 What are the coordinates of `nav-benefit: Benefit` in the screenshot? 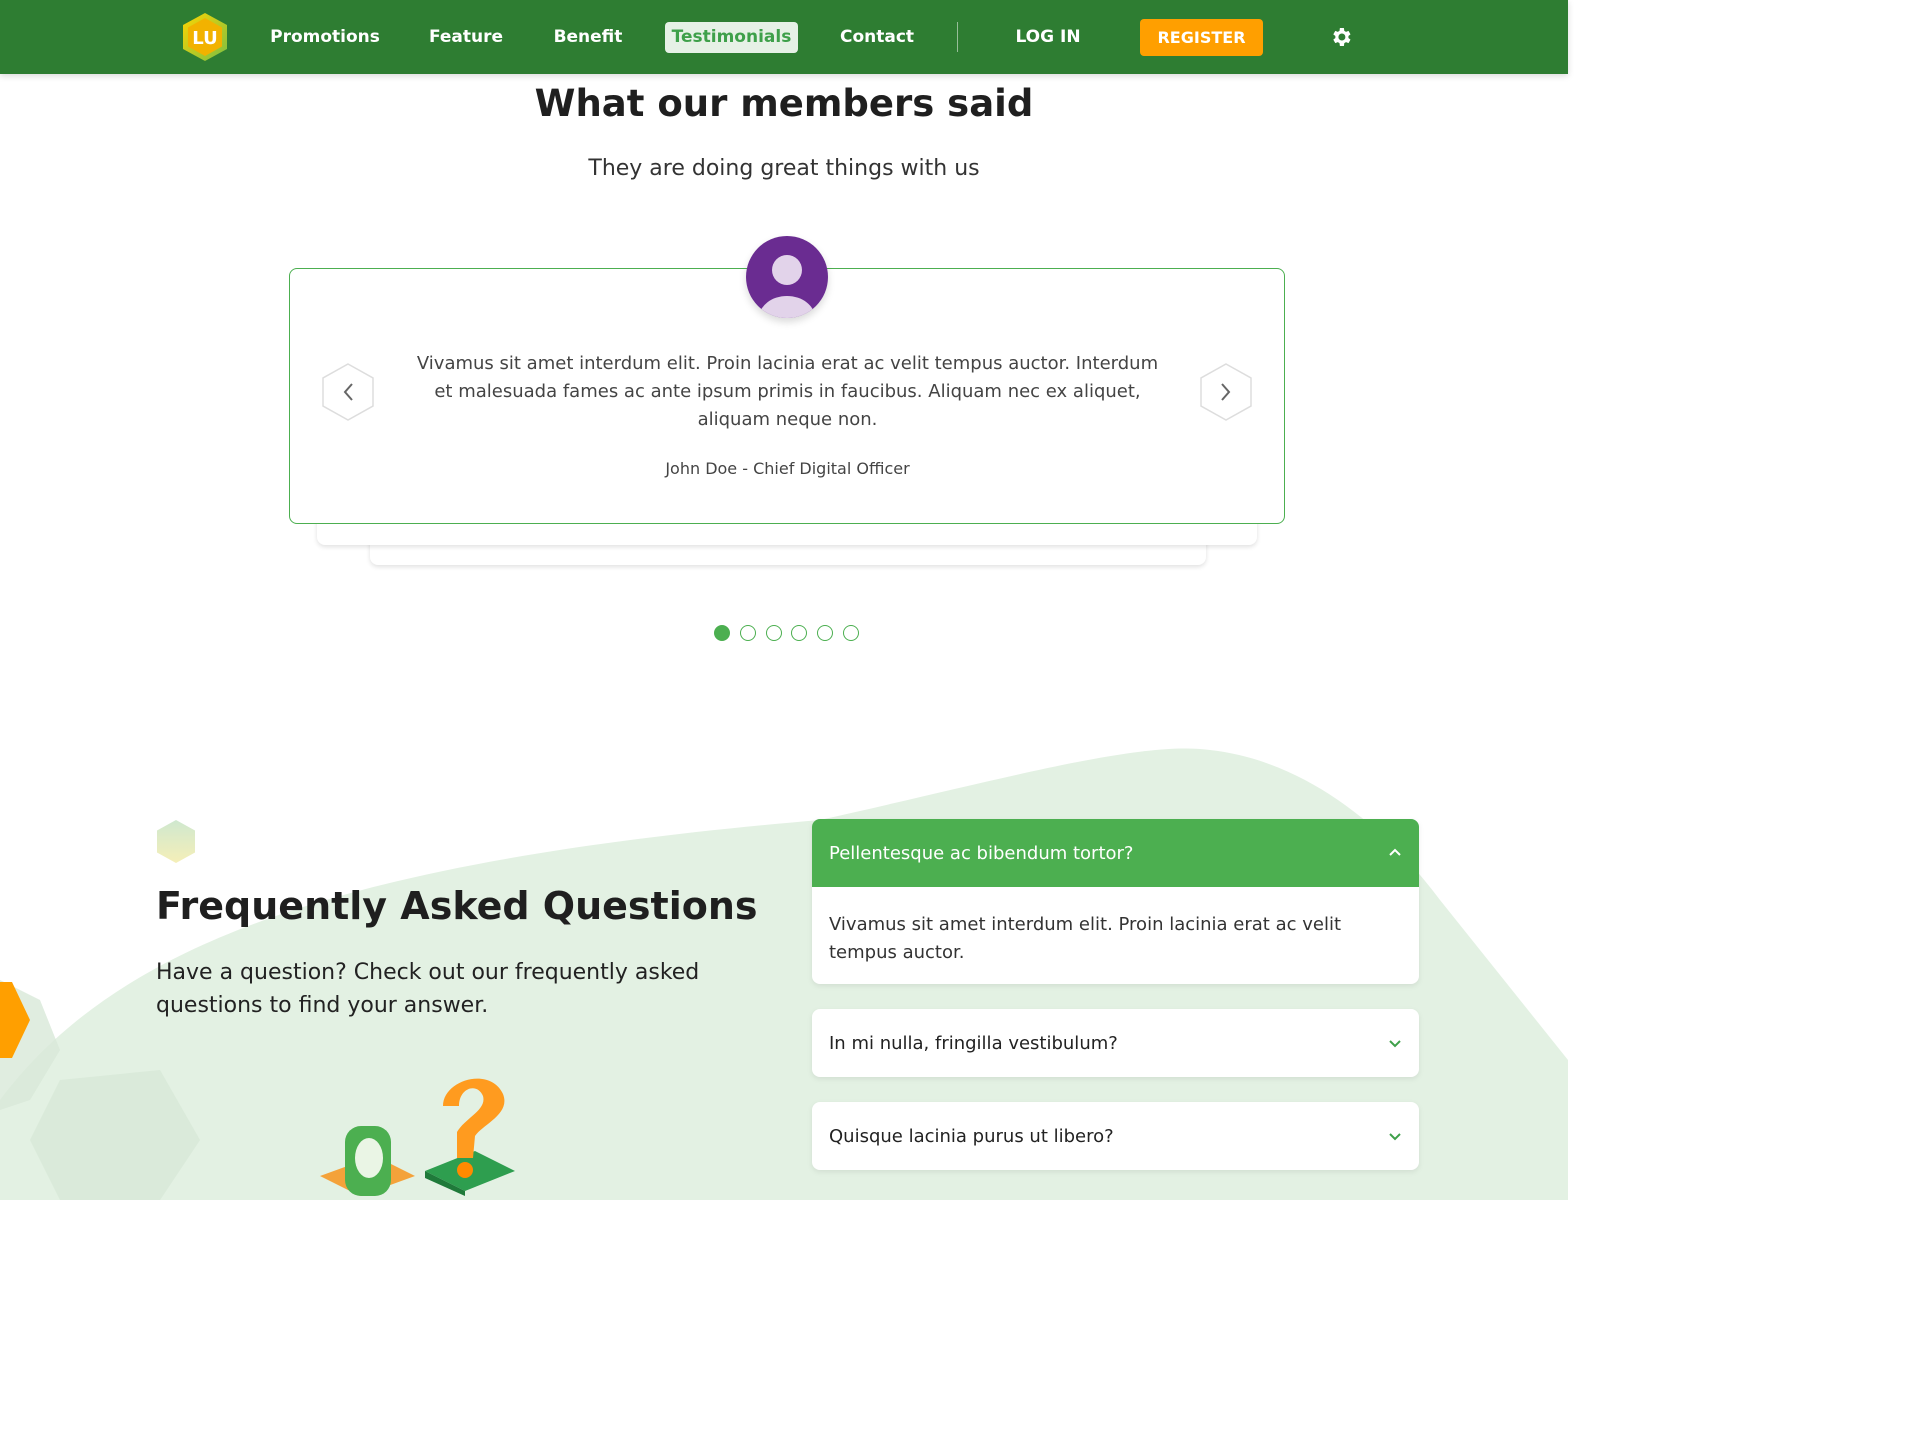 It's located at (588, 37).